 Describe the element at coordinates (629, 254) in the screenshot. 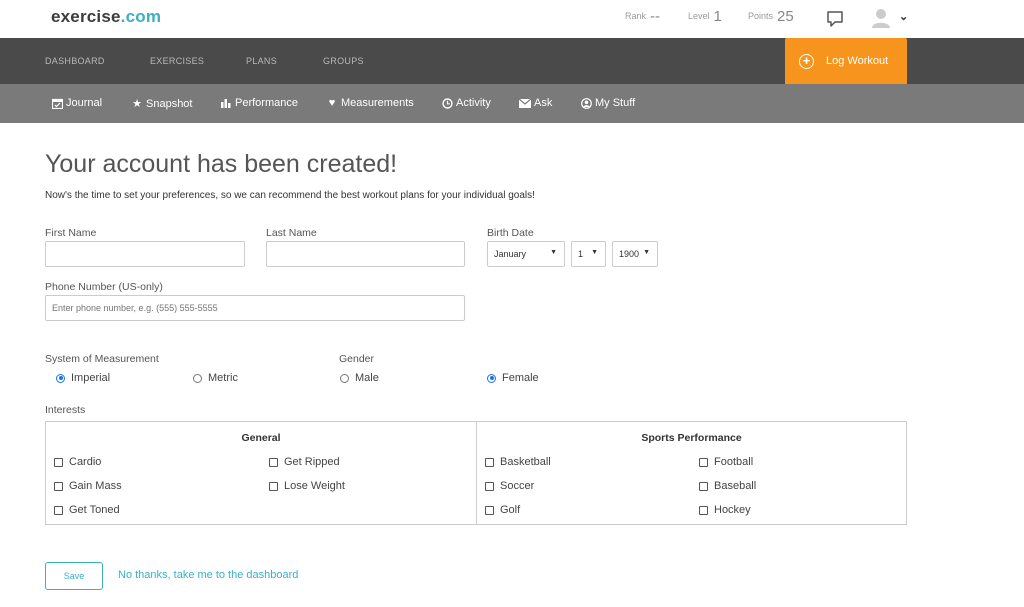

I see `birth-year-value: 1900` at that location.